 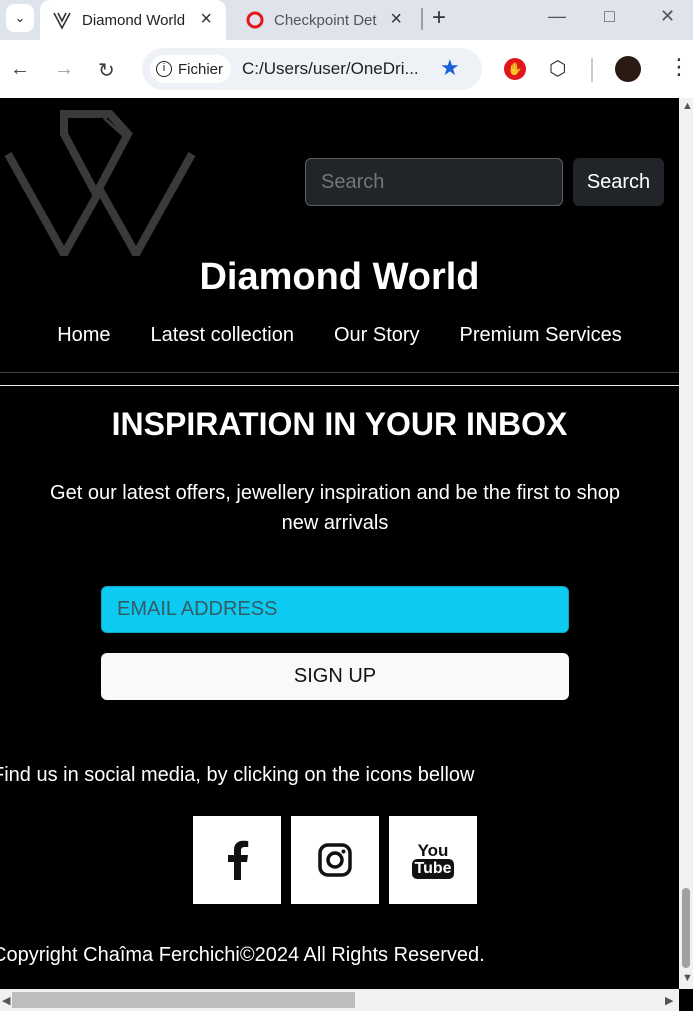 What do you see at coordinates (669, 1000) in the screenshot?
I see `scroll-right-icon: ▶` at bounding box center [669, 1000].